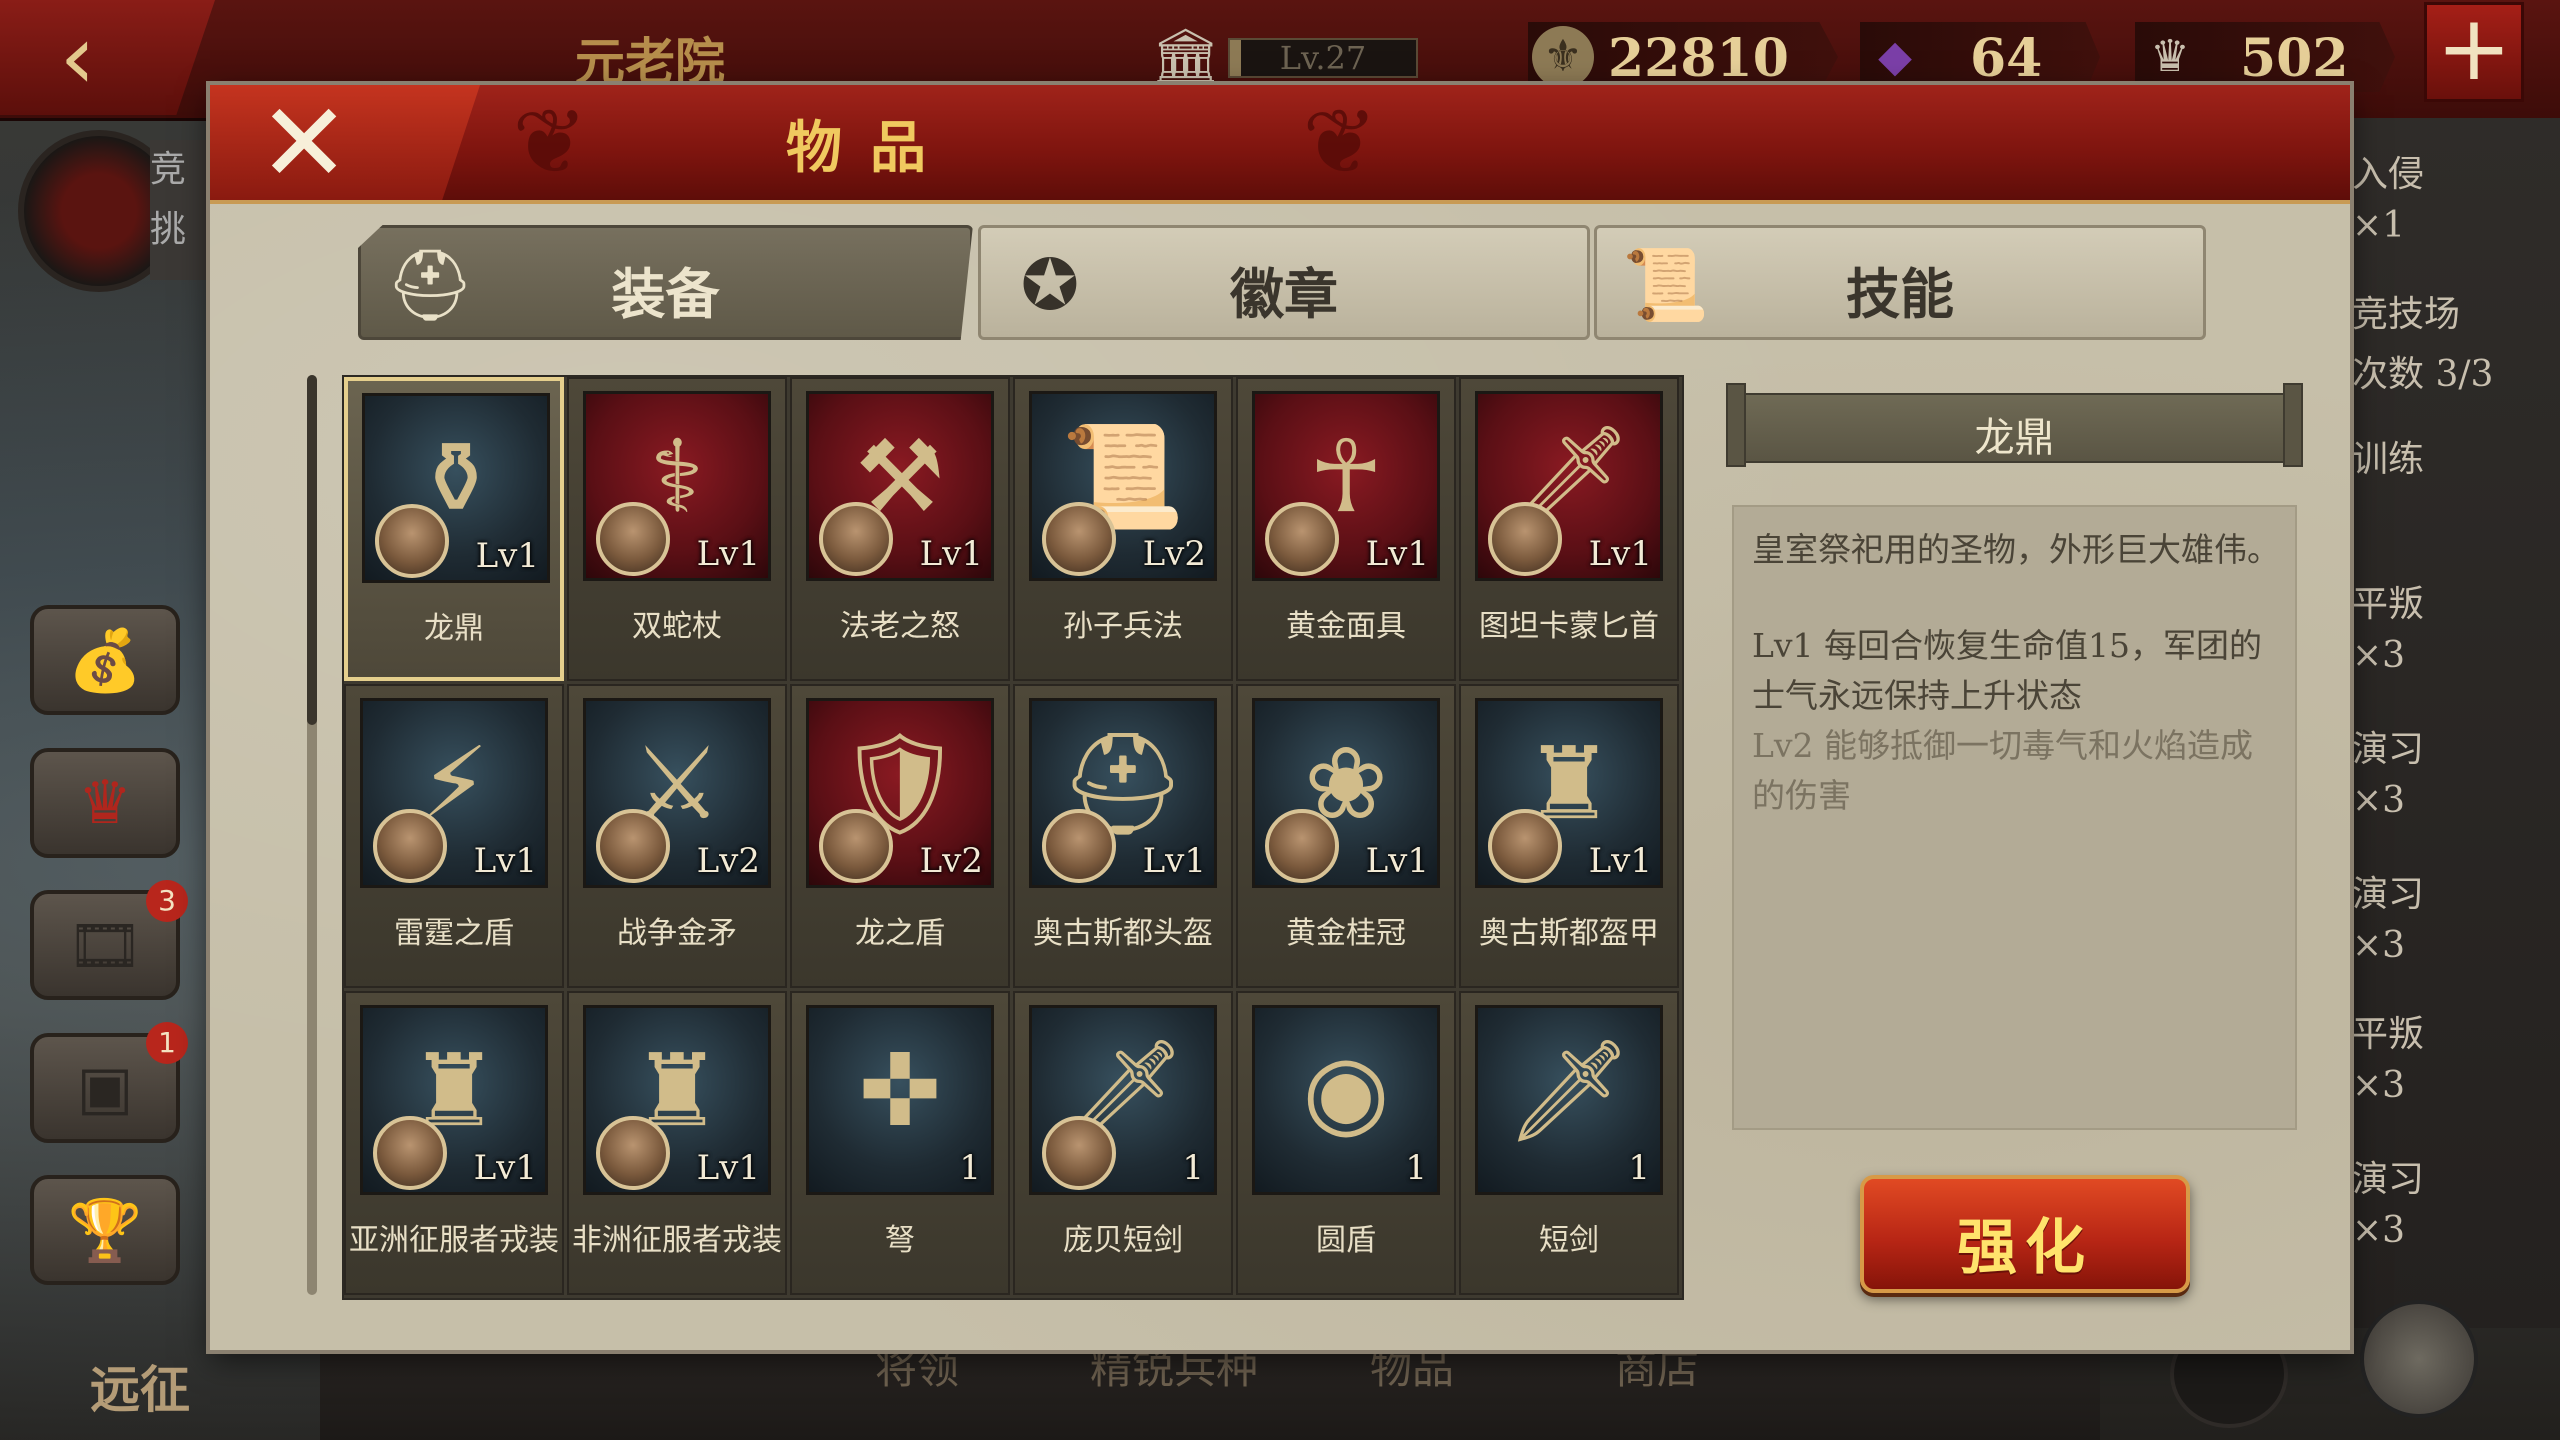 The height and width of the screenshot is (1440, 2560). What do you see at coordinates (2419, 1359) in the screenshot?
I see `book-button` at bounding box center [2419, 1359].